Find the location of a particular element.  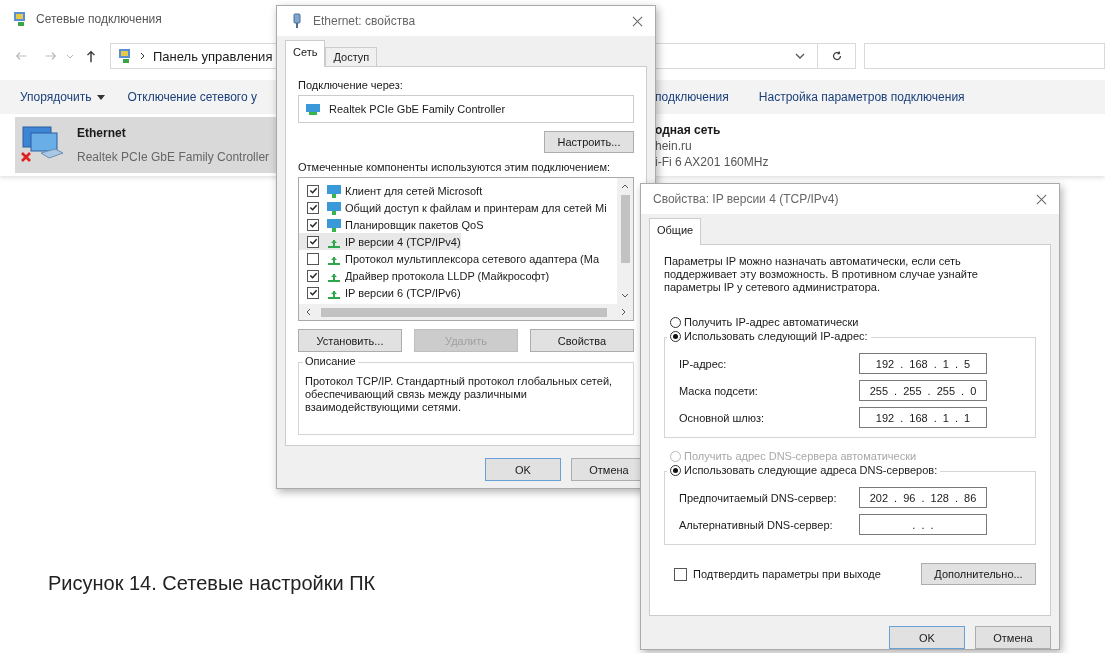

field-label: Предпочитаемый DNS-сервер: is located at coordinates (758, 497).